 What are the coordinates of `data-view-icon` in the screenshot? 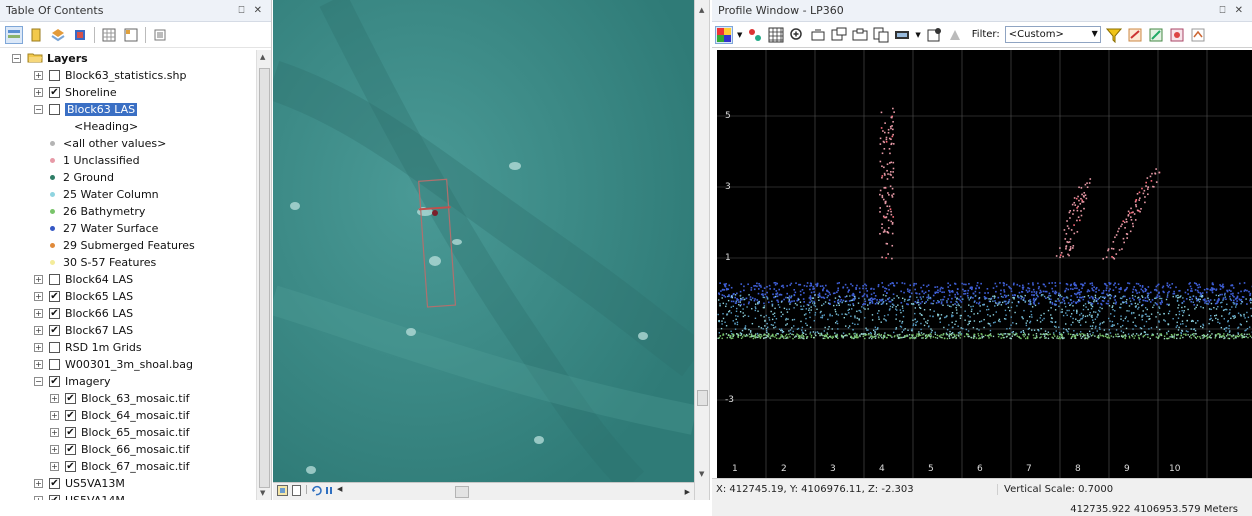 It's located at (282, 491).